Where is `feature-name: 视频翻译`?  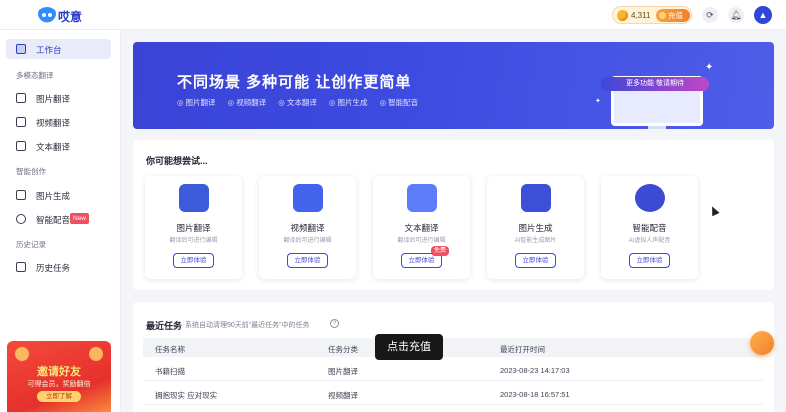 feature-name: 视频翻译 is located at coordinates (307, 228).